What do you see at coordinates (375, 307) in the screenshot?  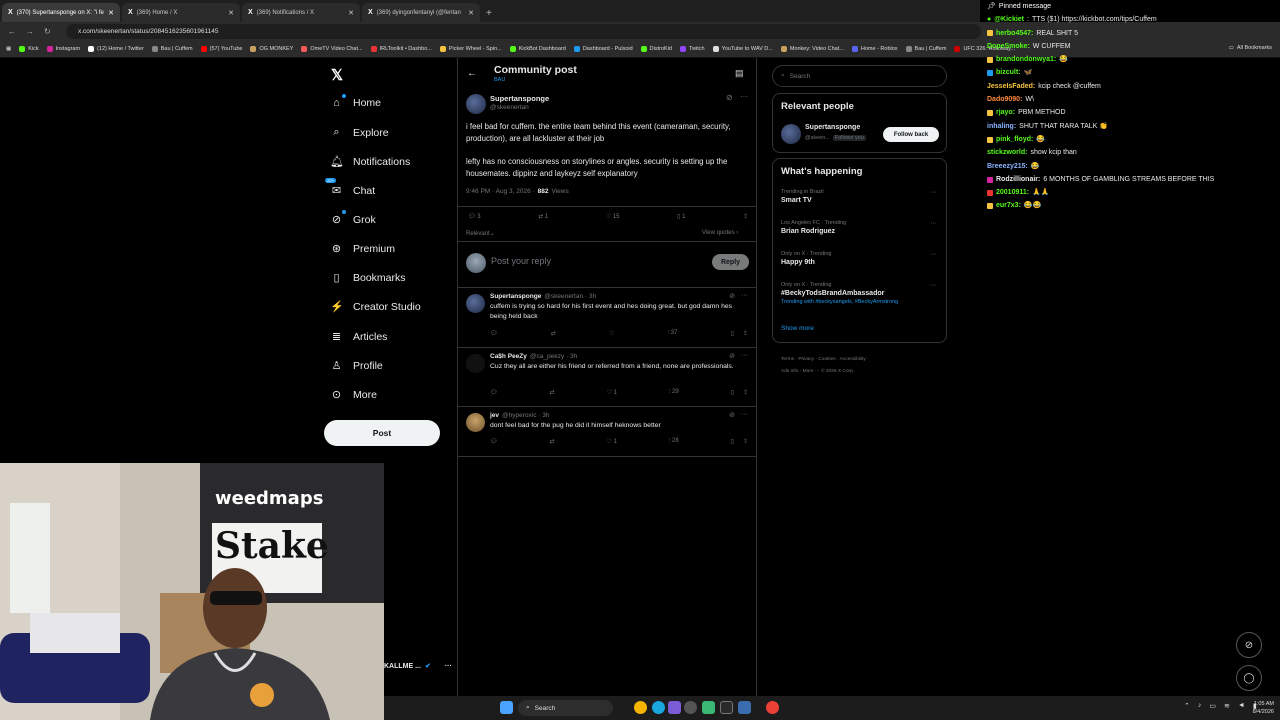 I see `nav-item-creator-studio: ⚡ Creator Studio` at bounding box center [375, 307].